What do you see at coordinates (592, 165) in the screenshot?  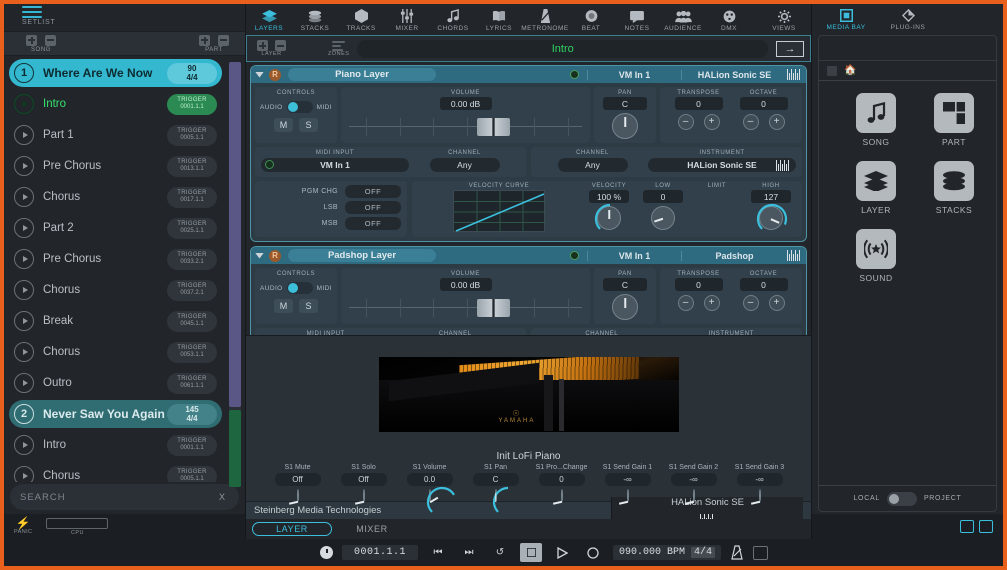 I see `output-channel-value: Any` at bounding box center [592, 165].